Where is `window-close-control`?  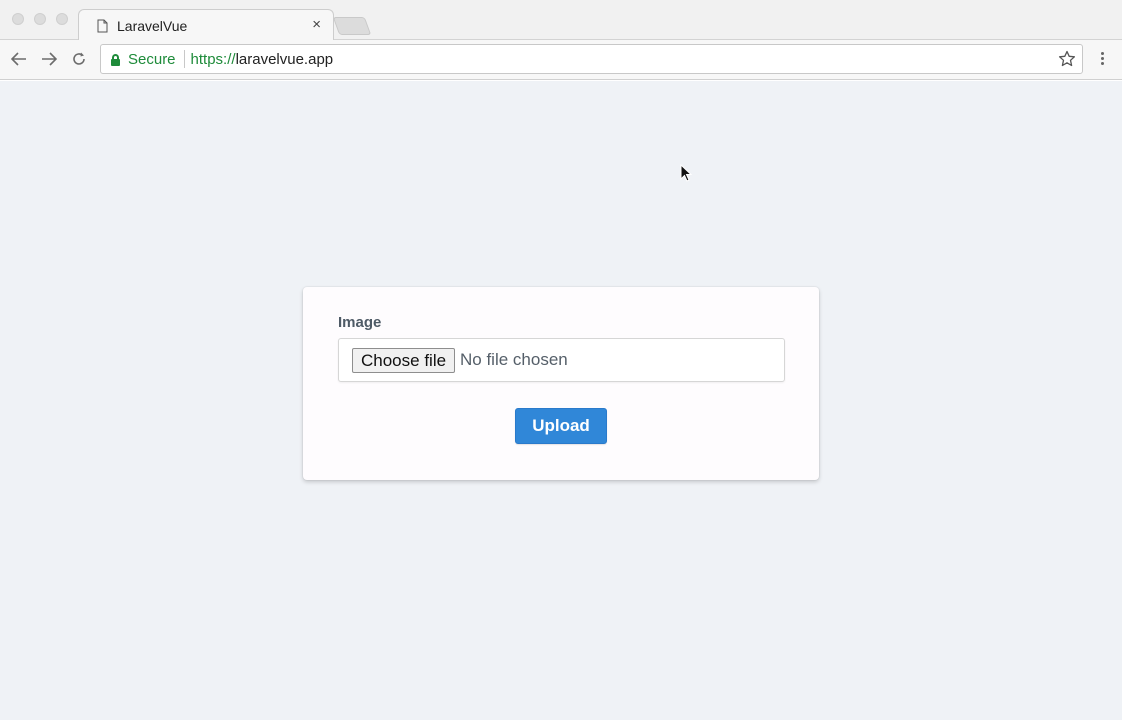 window-close-control is located at coordinates (18, 19).